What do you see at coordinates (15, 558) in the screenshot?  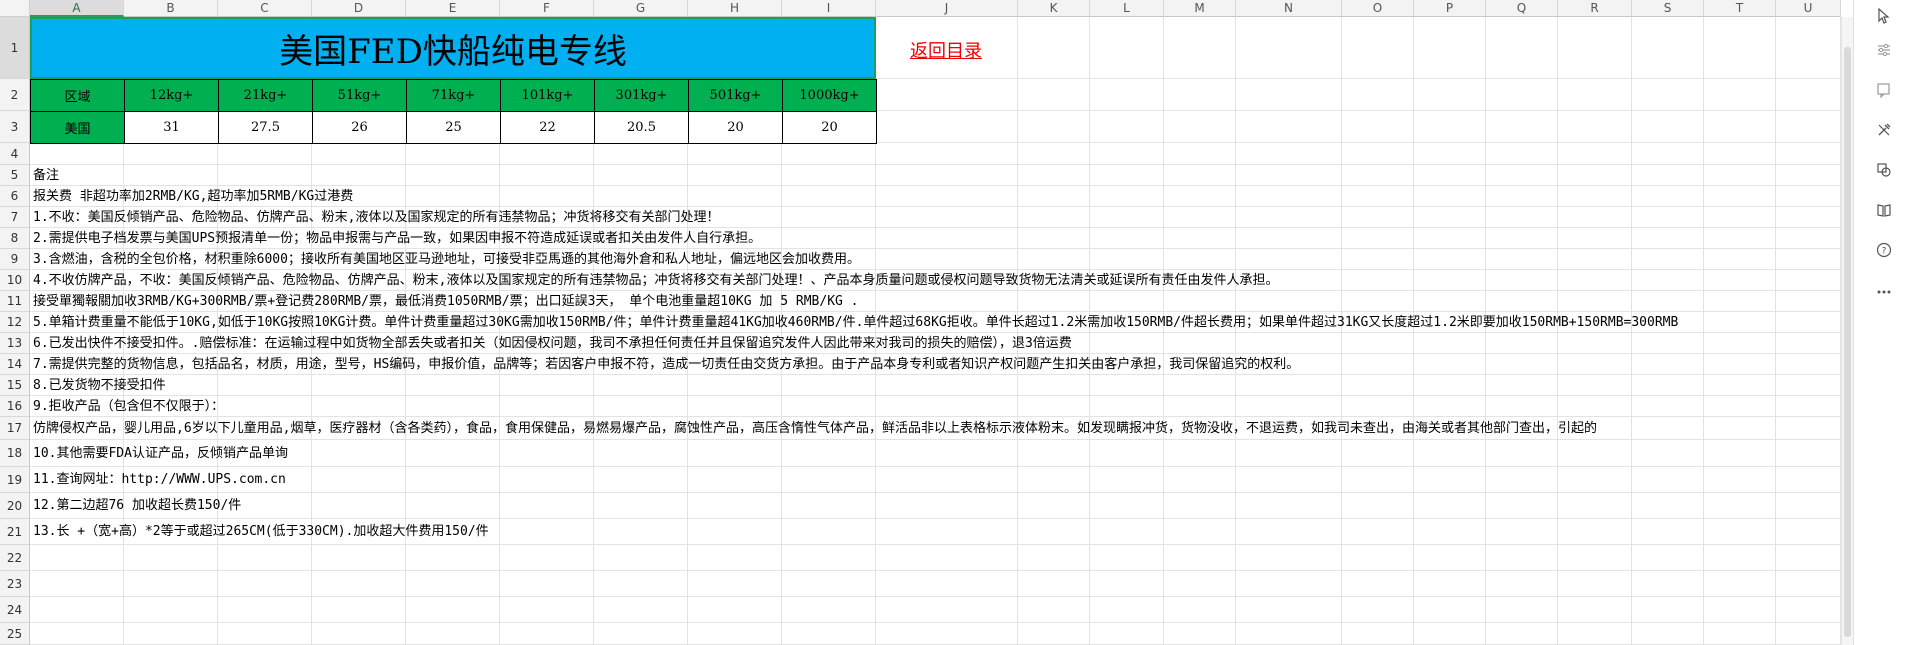 I see `row-header-22: 22` at bounding box center [15, 558].